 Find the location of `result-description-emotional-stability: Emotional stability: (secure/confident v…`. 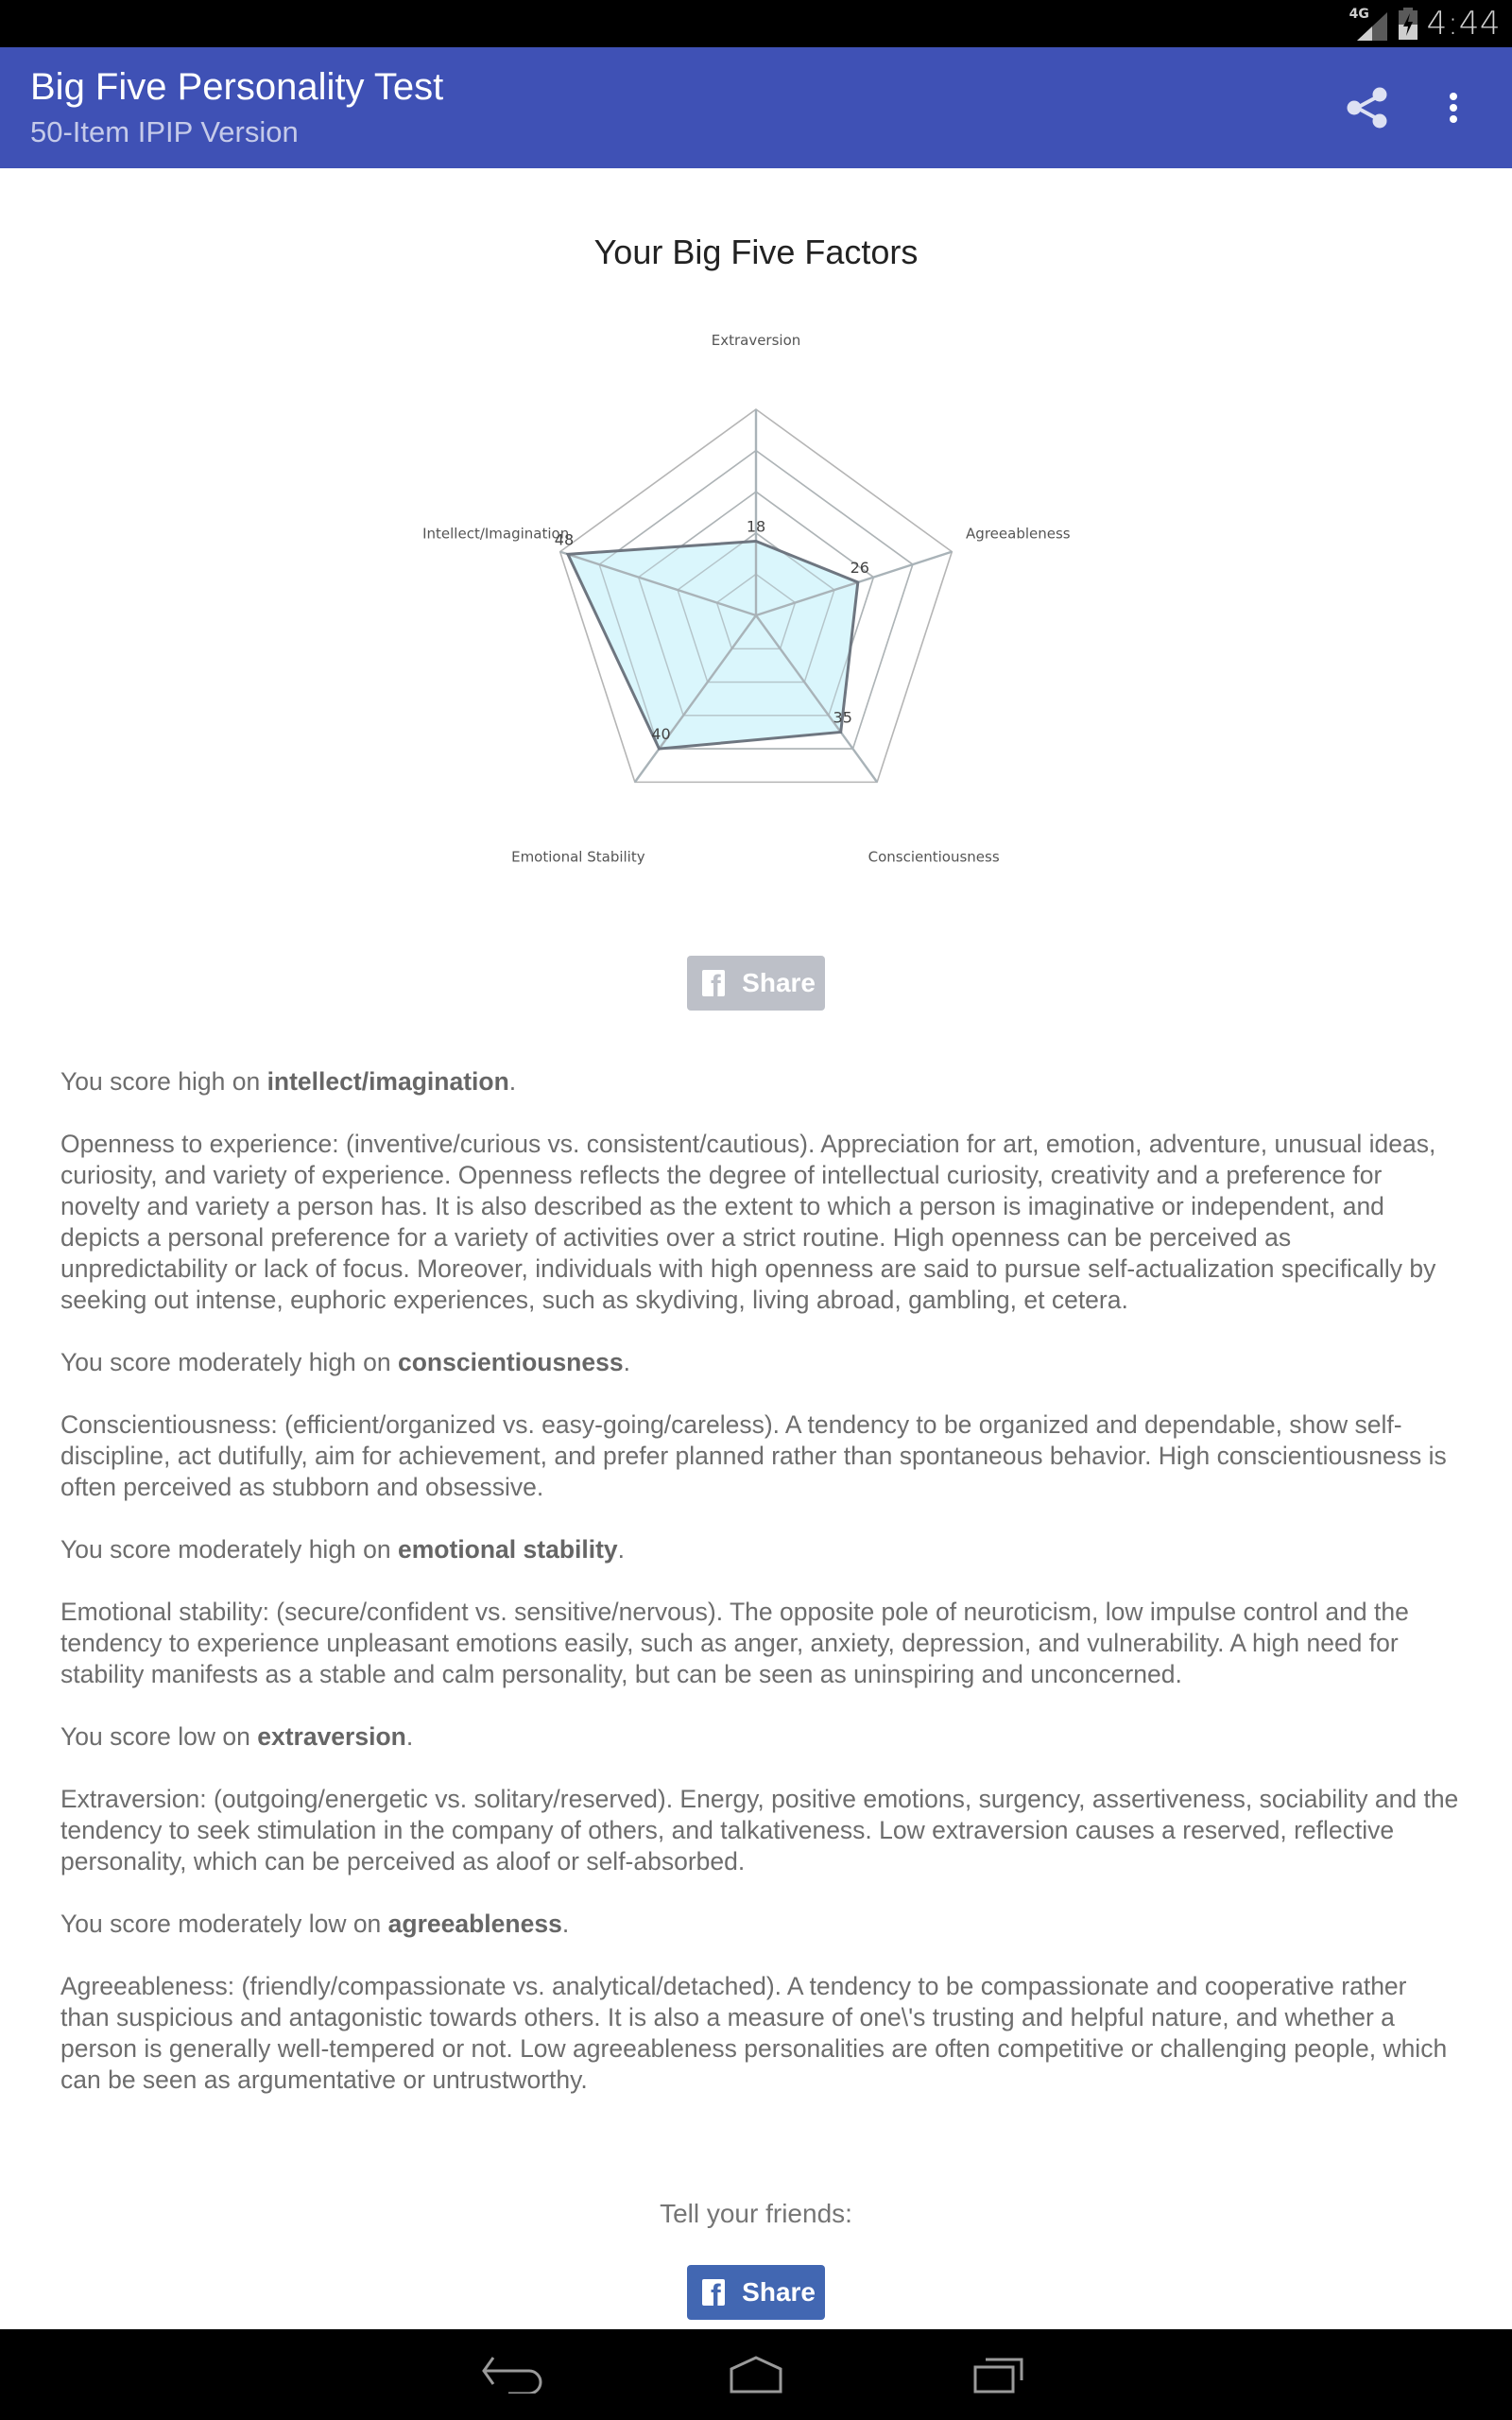

result-description-emotional-stability: Emotional stability: (secure/confident v… is located at coordinates (734, 1643).